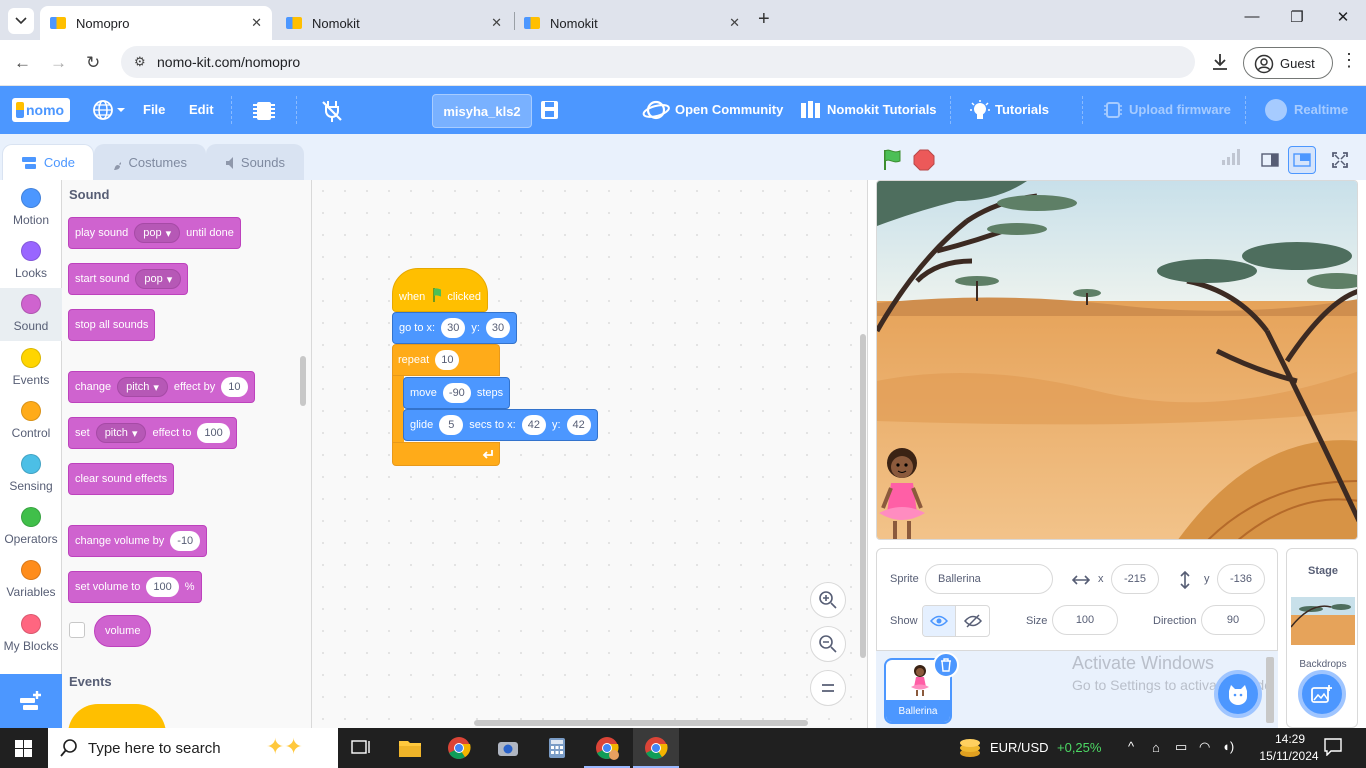 This screenshot has width=1366, height=768. I want to click on language-globe-icon, so click(109, 110).